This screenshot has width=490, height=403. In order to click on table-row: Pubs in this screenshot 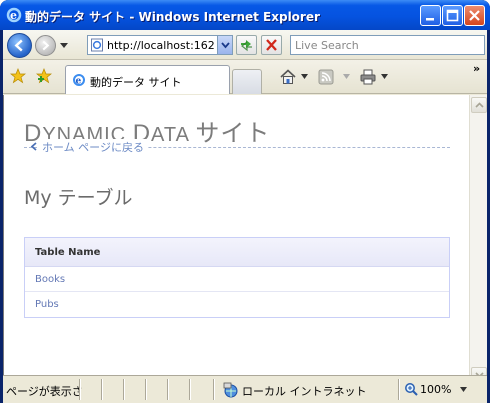, I will do `click(237, 304)`.